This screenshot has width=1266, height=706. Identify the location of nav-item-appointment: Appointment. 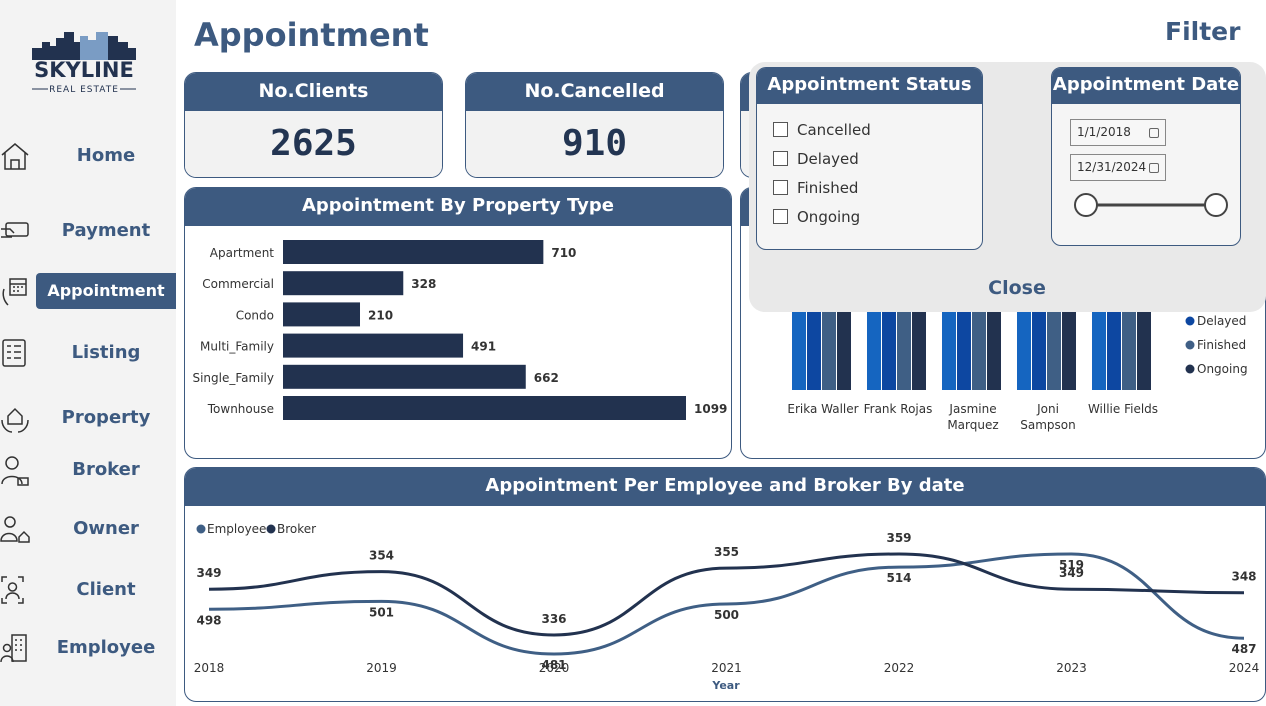
(88, 291).